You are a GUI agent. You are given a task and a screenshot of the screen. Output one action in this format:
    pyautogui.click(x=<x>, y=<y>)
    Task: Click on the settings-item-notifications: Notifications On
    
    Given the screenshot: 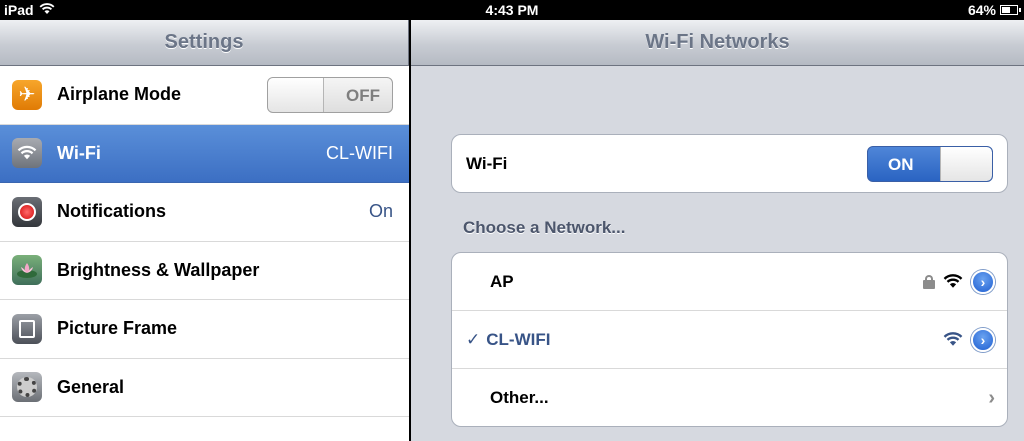 What is the action you would take?
    pyautogui.click(x=204, y=212)
    